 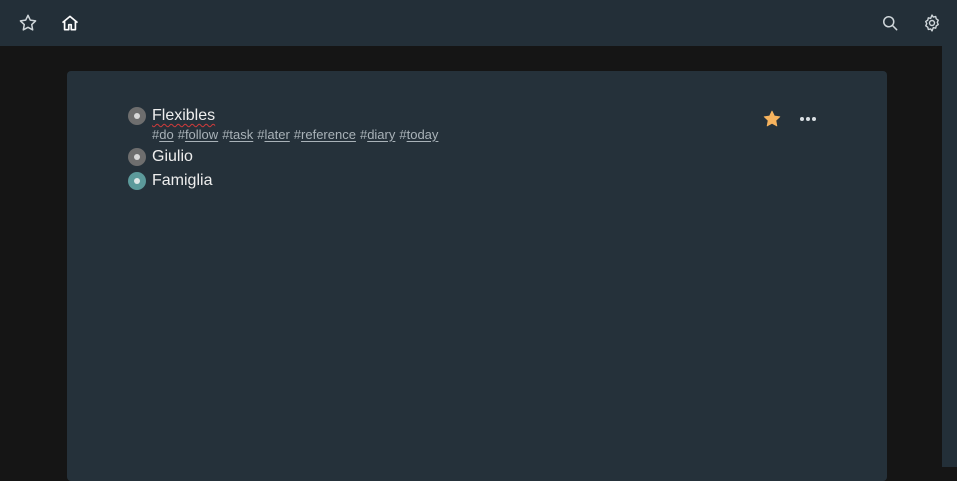 I want to click on top-toolbar, so click(x=478, y=23).